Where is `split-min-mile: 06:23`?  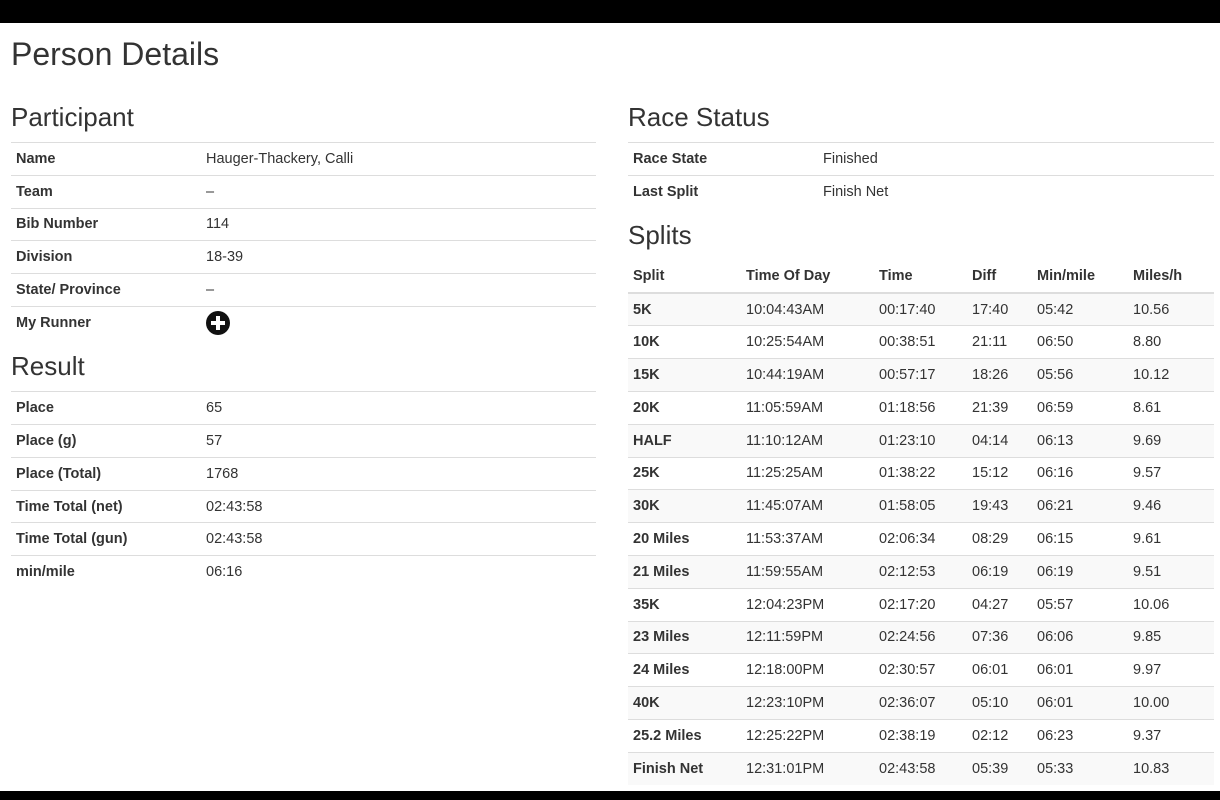 split-min-mile: 06:23 is located at coordinates (1080, 735).